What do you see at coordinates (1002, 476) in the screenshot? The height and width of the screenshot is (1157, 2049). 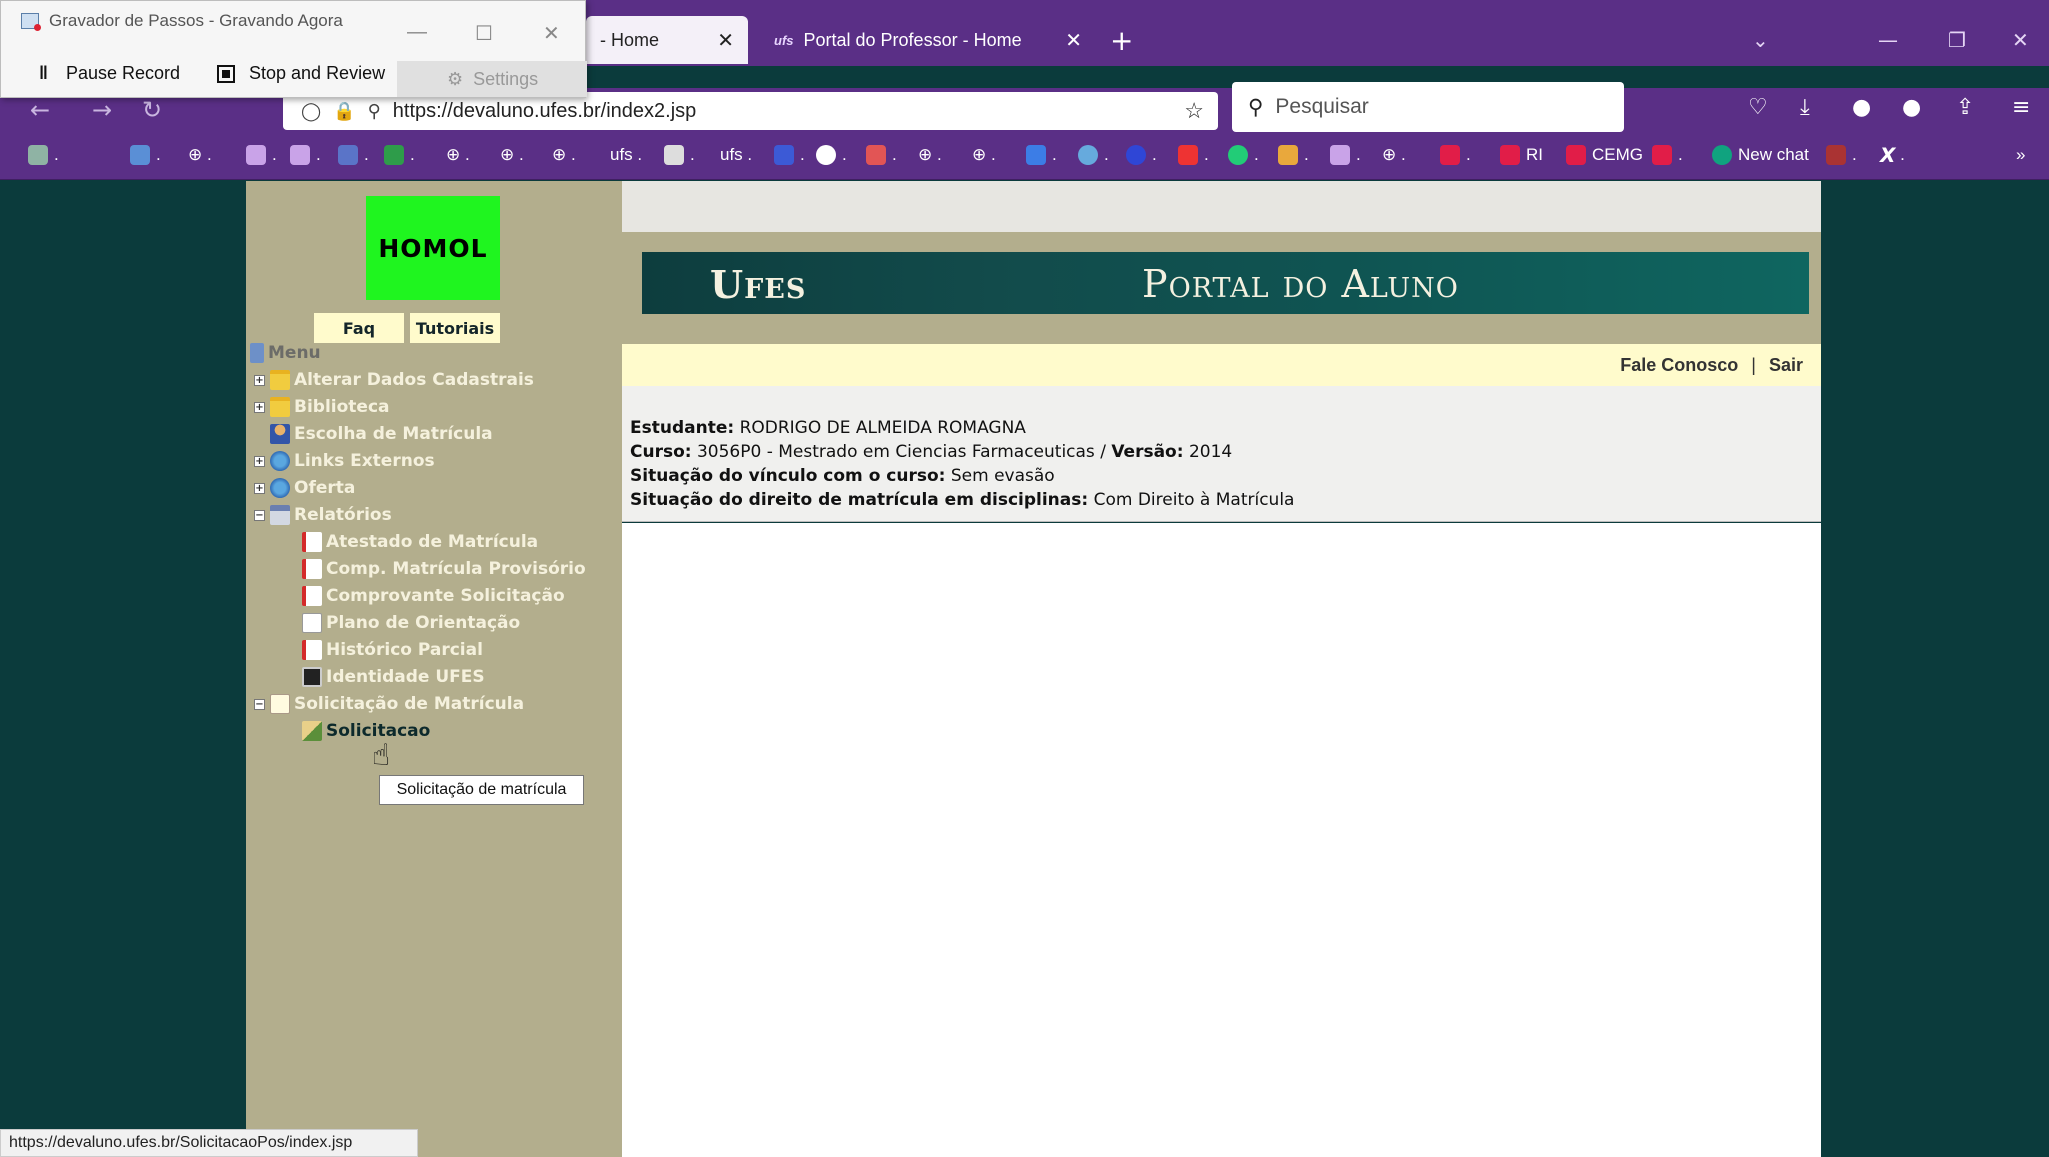 I see `vinculo-value: Sem evasão` at bounding box center [1002, 476].